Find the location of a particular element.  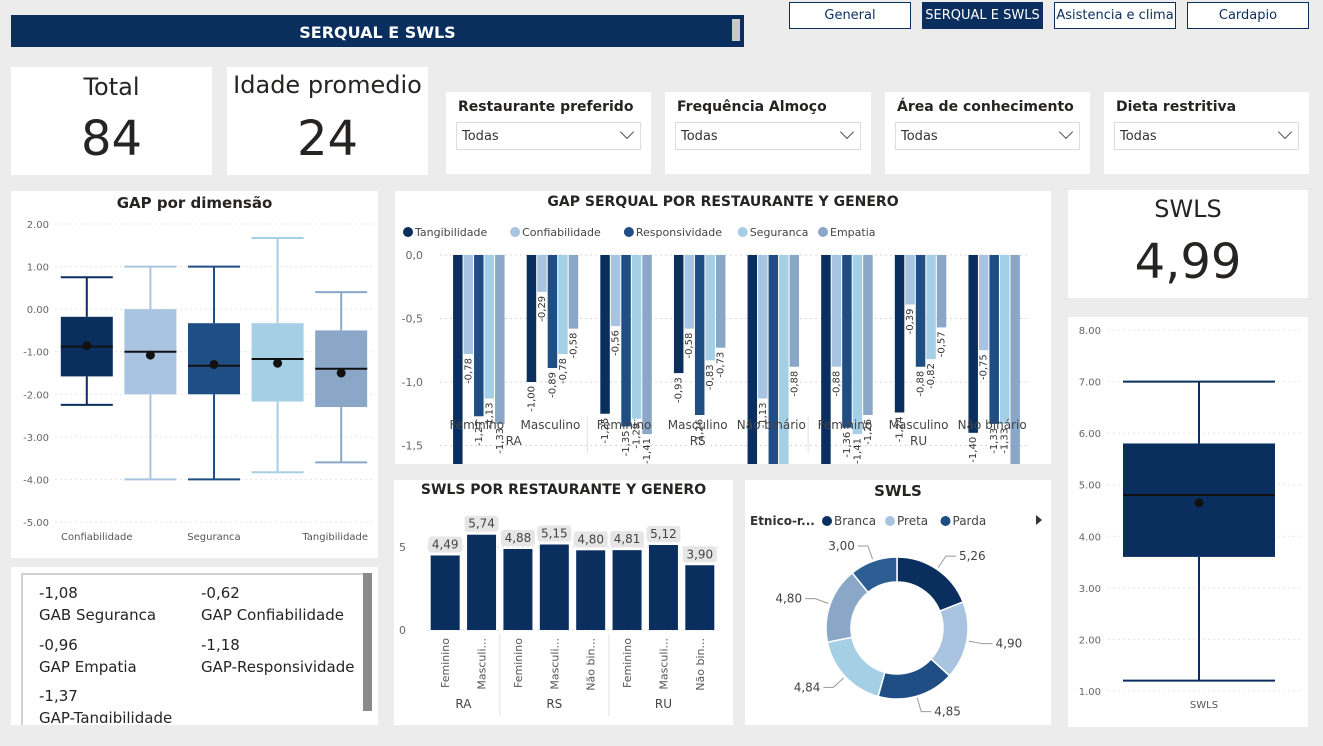

data-label: -1,40 is located at coordinates (973, 450).